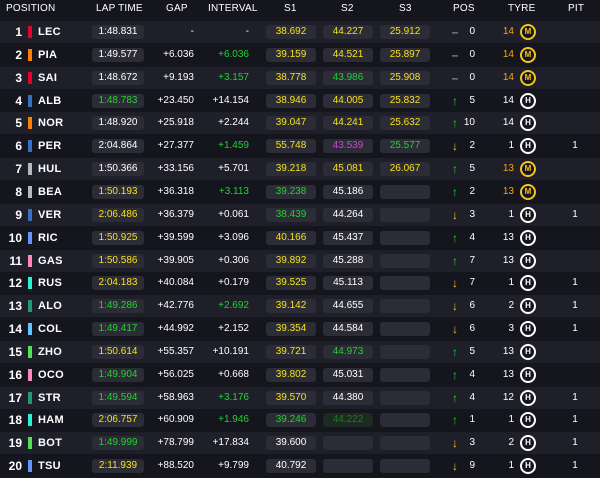 Image resolution: width=600 pixels, height=478 pixels. Describe the element at coordinates (49, 32) in the screenshot. I see `driver-code: LEC` at that location.